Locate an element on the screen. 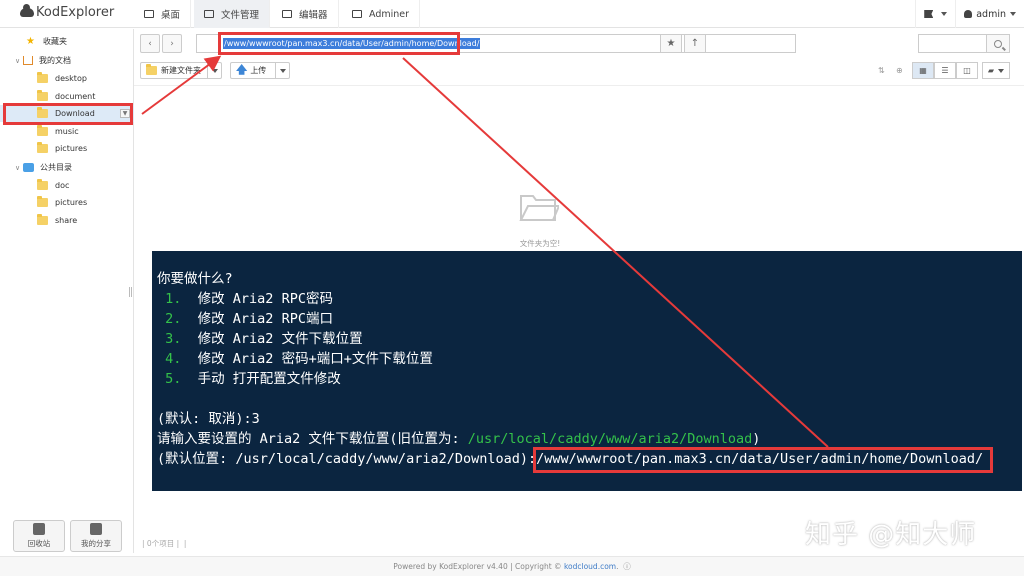  favorite-button: ★ is located at coordinates (671, 43).